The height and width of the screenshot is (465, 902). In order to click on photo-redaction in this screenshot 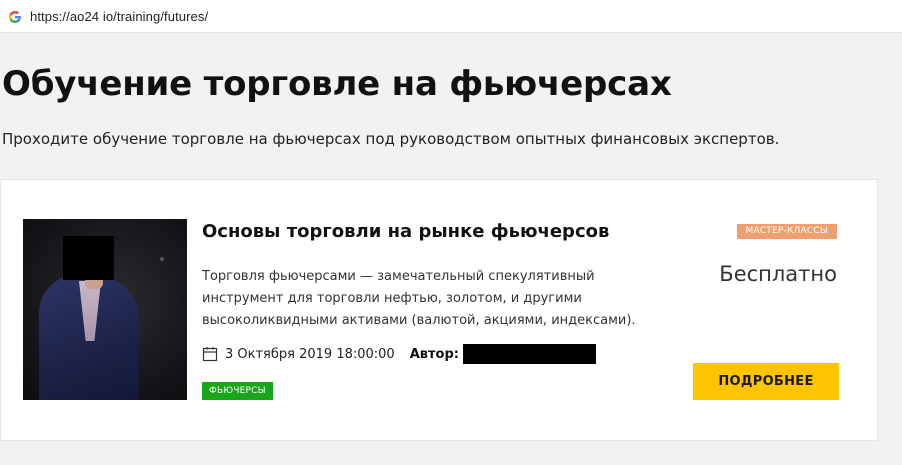, I will do `click(88, 258)`.